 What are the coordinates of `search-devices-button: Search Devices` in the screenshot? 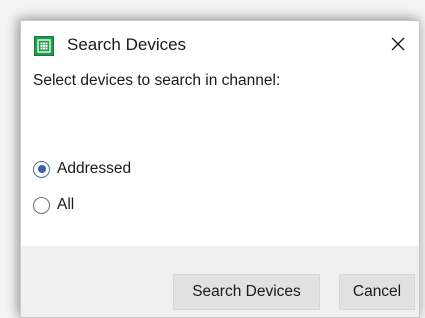 It's located at (246, 292).